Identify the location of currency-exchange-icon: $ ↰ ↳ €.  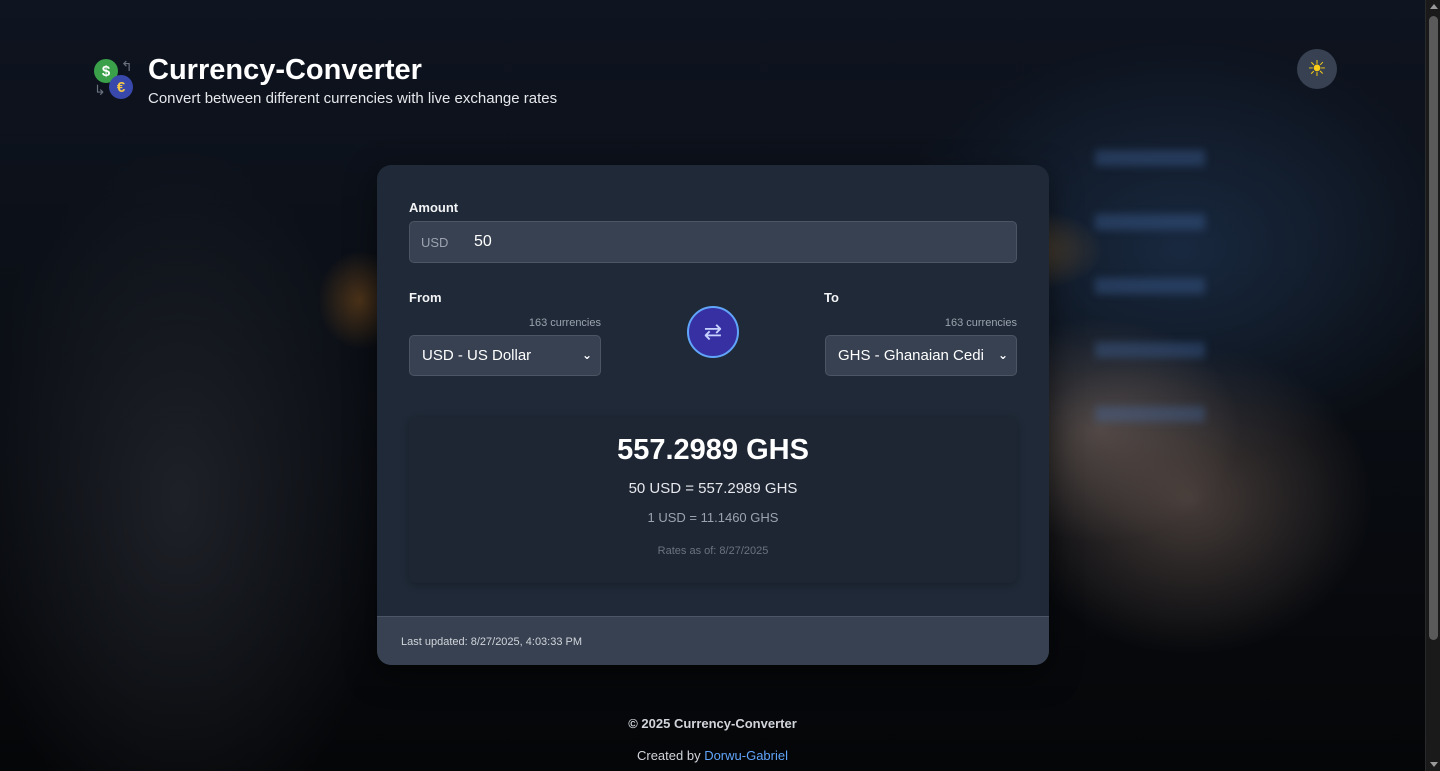
(116, 76).